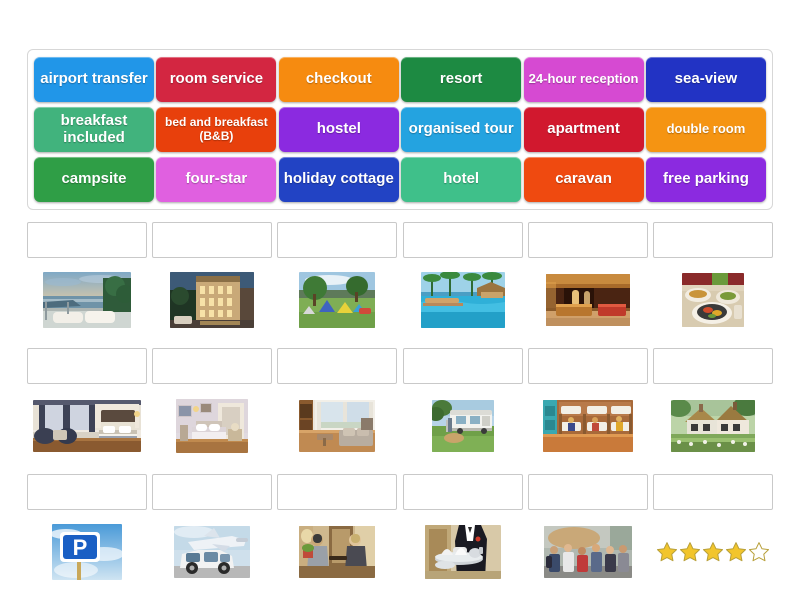 Image resolution: width=800 pixels, height=600 pixels. I want to click on parking-sign-photo: P, so click(87, 552).